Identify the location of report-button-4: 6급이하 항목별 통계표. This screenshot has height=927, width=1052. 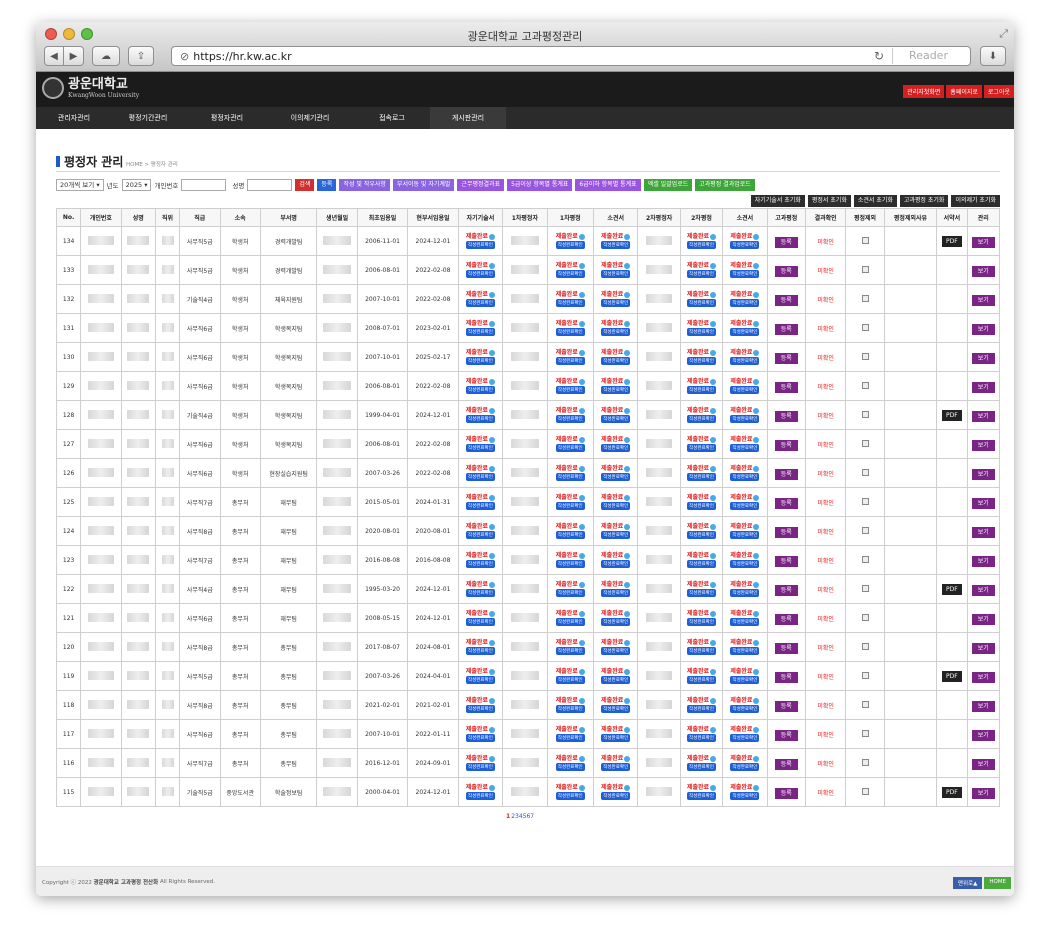
(608, 185).